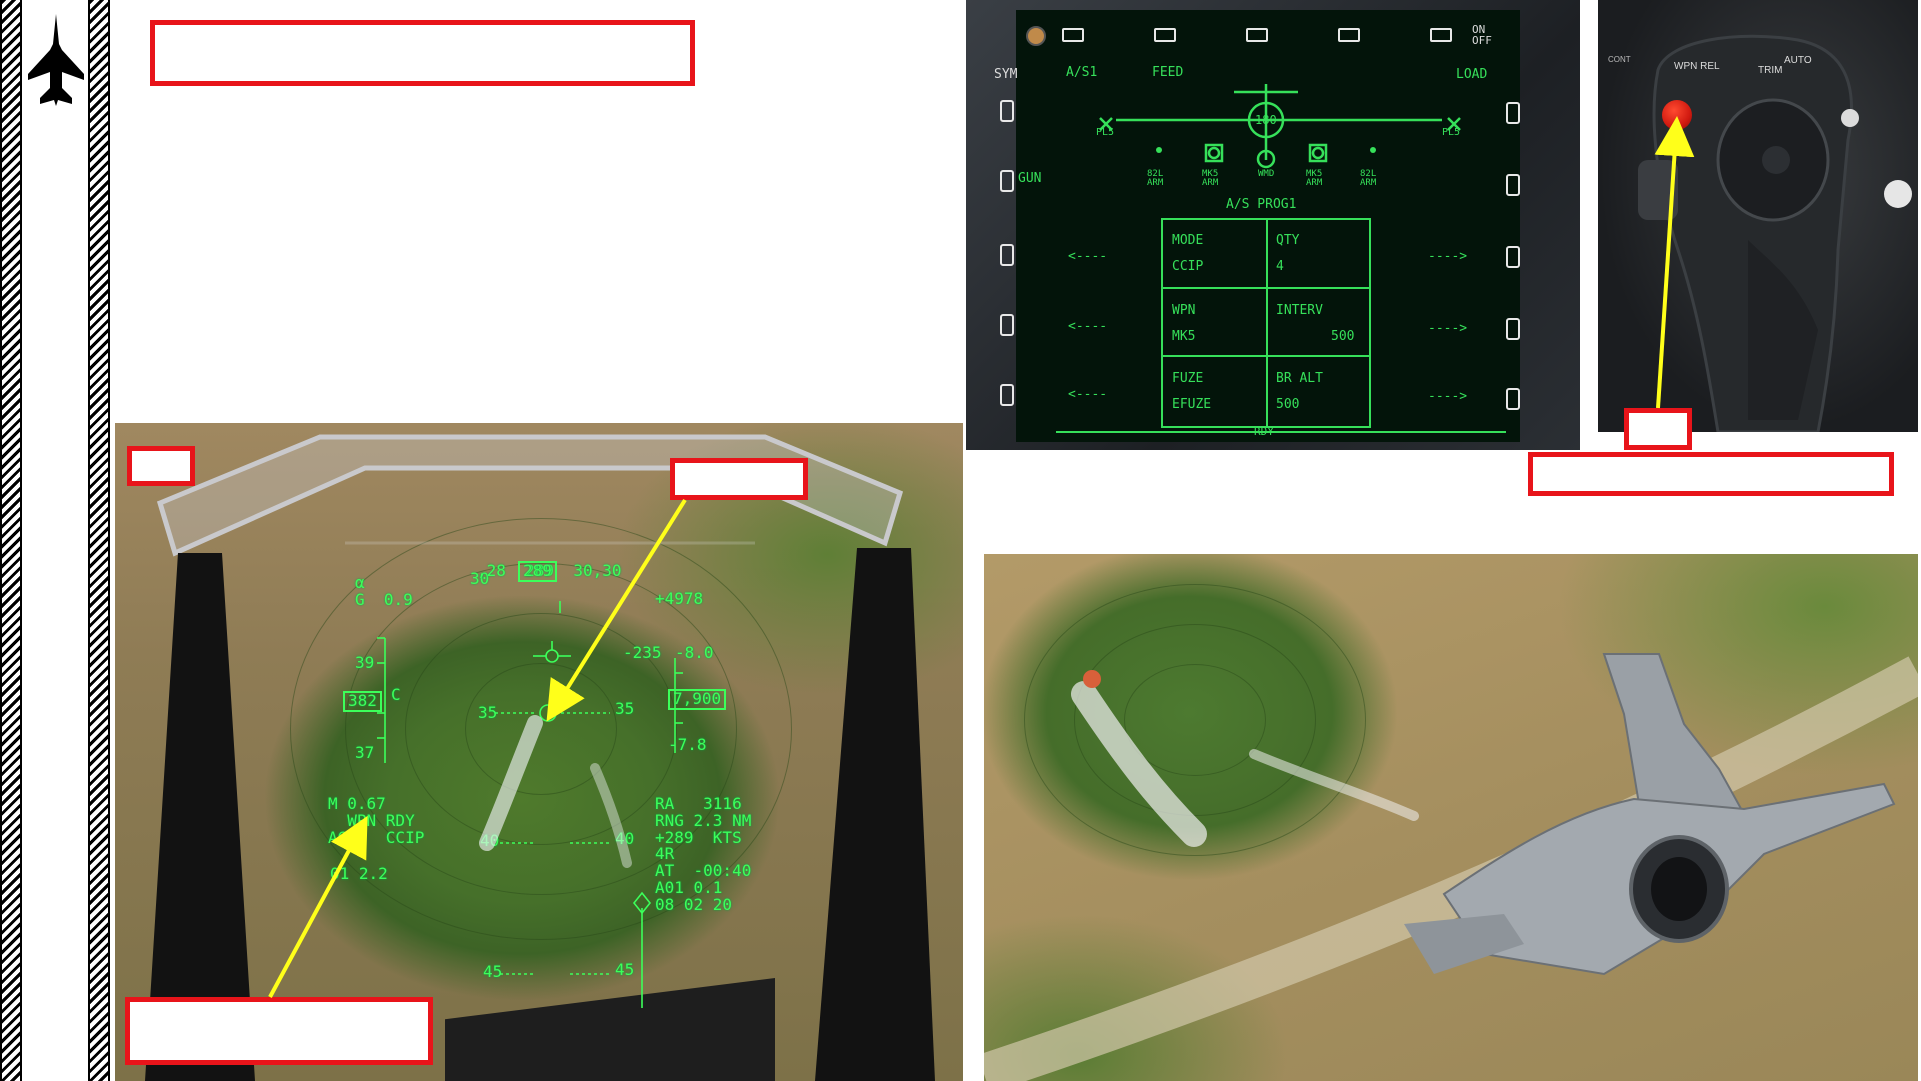  I want to click on mfd-station-5: 82L ARM, so click(1368, 178).